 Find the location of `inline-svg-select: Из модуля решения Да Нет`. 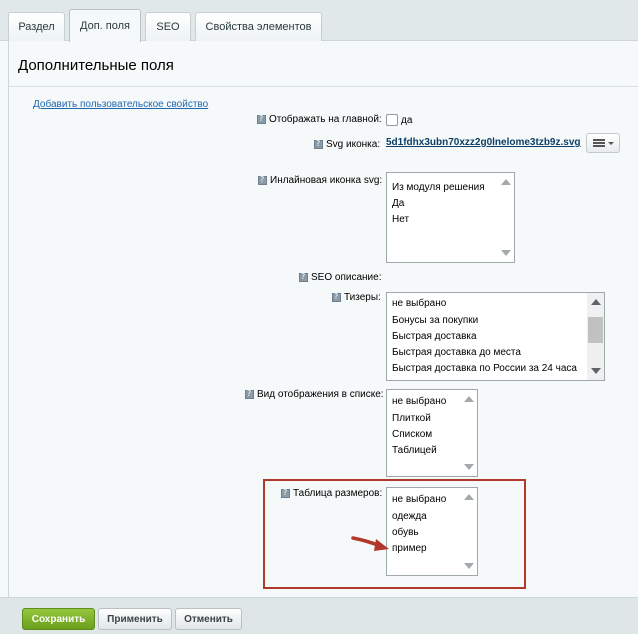

inline-svg-select: Из модуля решения Да Нет is located at coordinates (450, 217).